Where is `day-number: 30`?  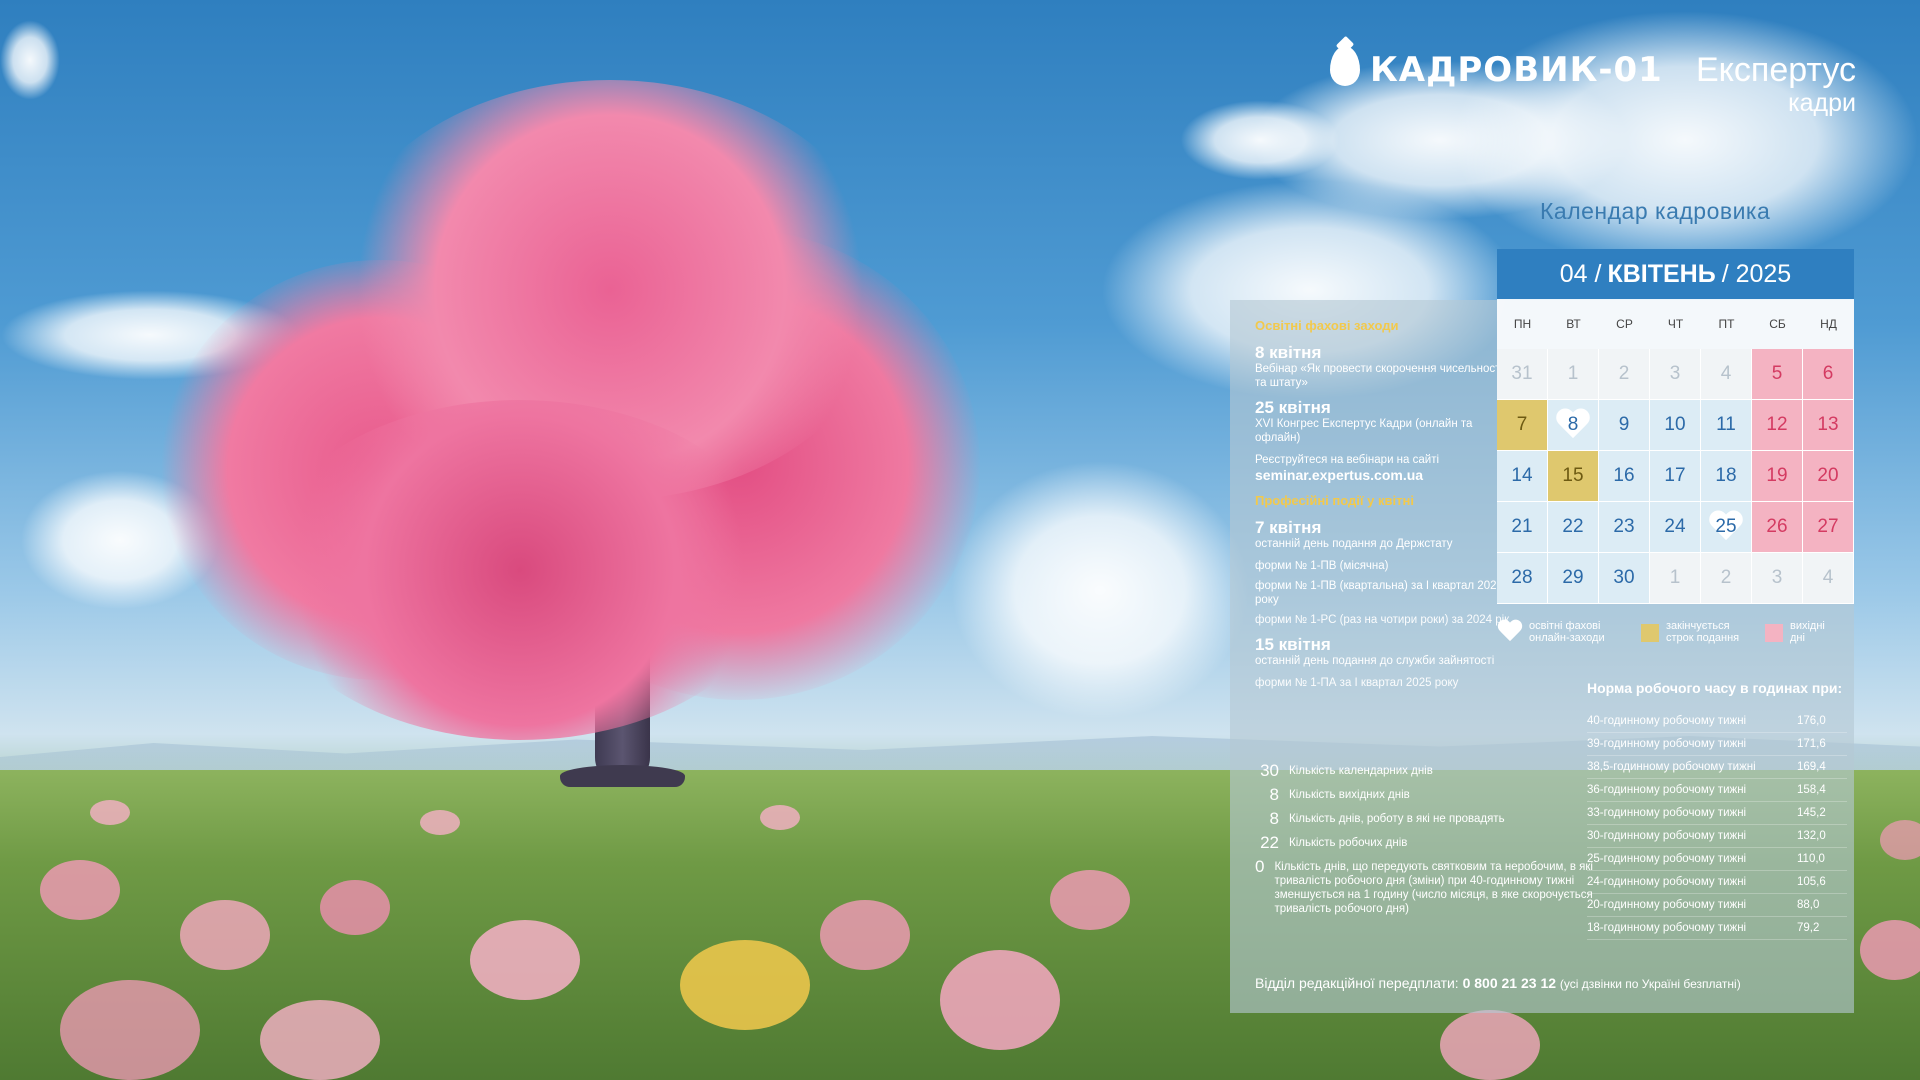 day-number: 30 is located at coordinates (1624, 577).